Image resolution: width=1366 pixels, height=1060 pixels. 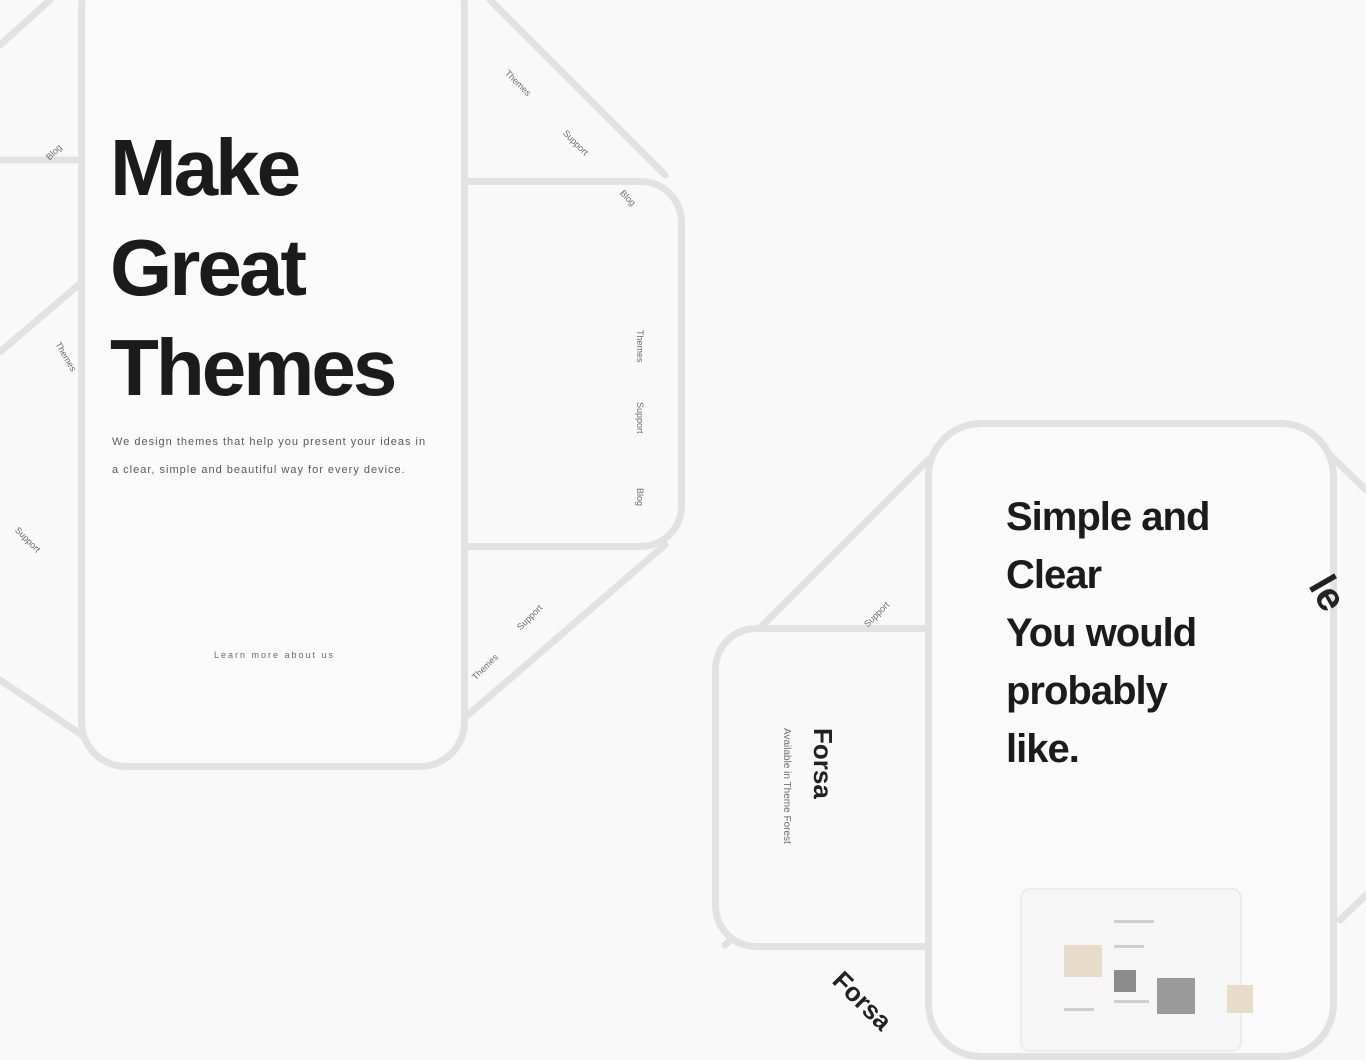 What do you see at coordinates (208, 267) in the screenshot?
I see `hero-title-line2: Great` at bounding box center [208, 267].